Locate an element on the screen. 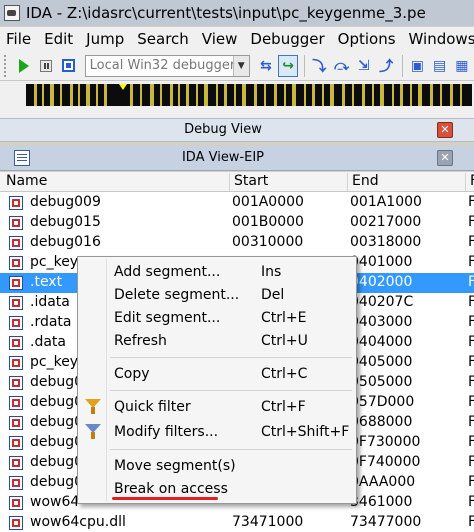 This screenshot has width=474, height=532. play-icon is located at coordinates (23, 65).